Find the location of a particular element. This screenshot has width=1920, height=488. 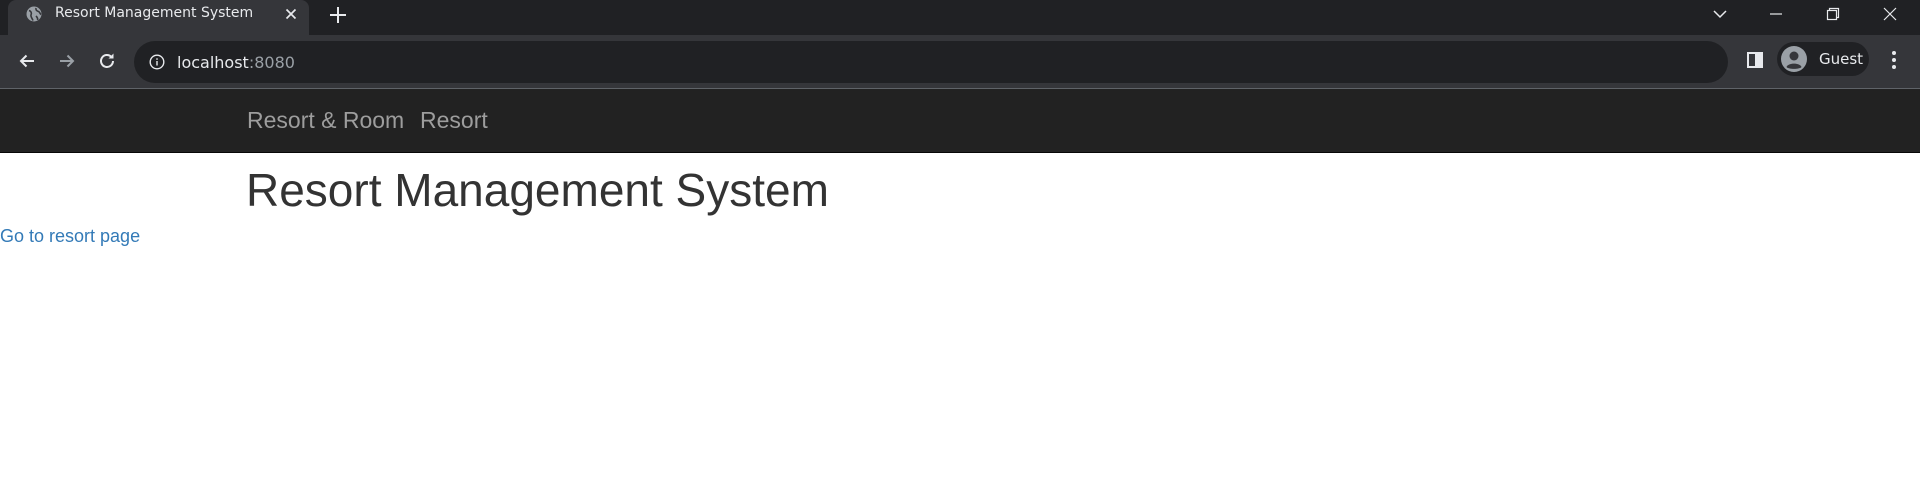

tab-title: Resort Management System is located at coordinates (154, 13).